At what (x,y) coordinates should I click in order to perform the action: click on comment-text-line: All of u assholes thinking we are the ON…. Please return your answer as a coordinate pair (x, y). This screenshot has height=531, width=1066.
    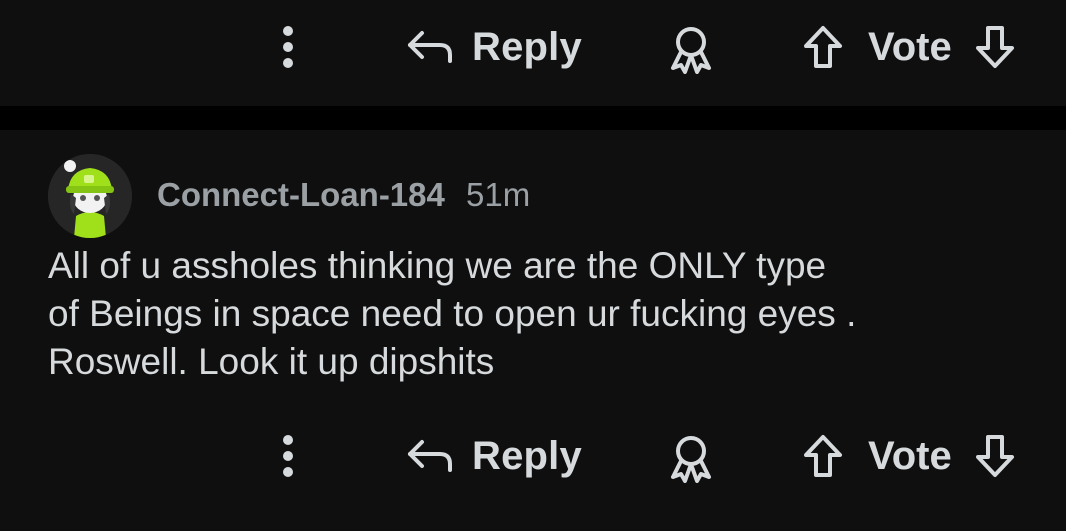
    Looking at the image, I should click on (437, 265).